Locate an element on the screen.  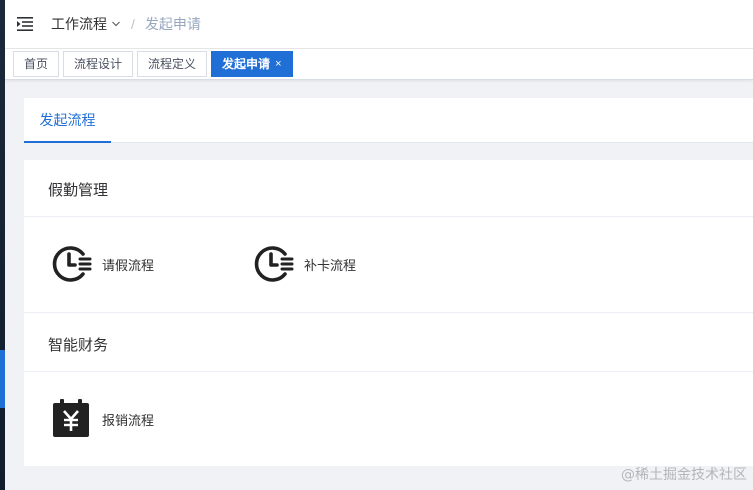
menu-toggle-button is located at coordinates (25, 24).